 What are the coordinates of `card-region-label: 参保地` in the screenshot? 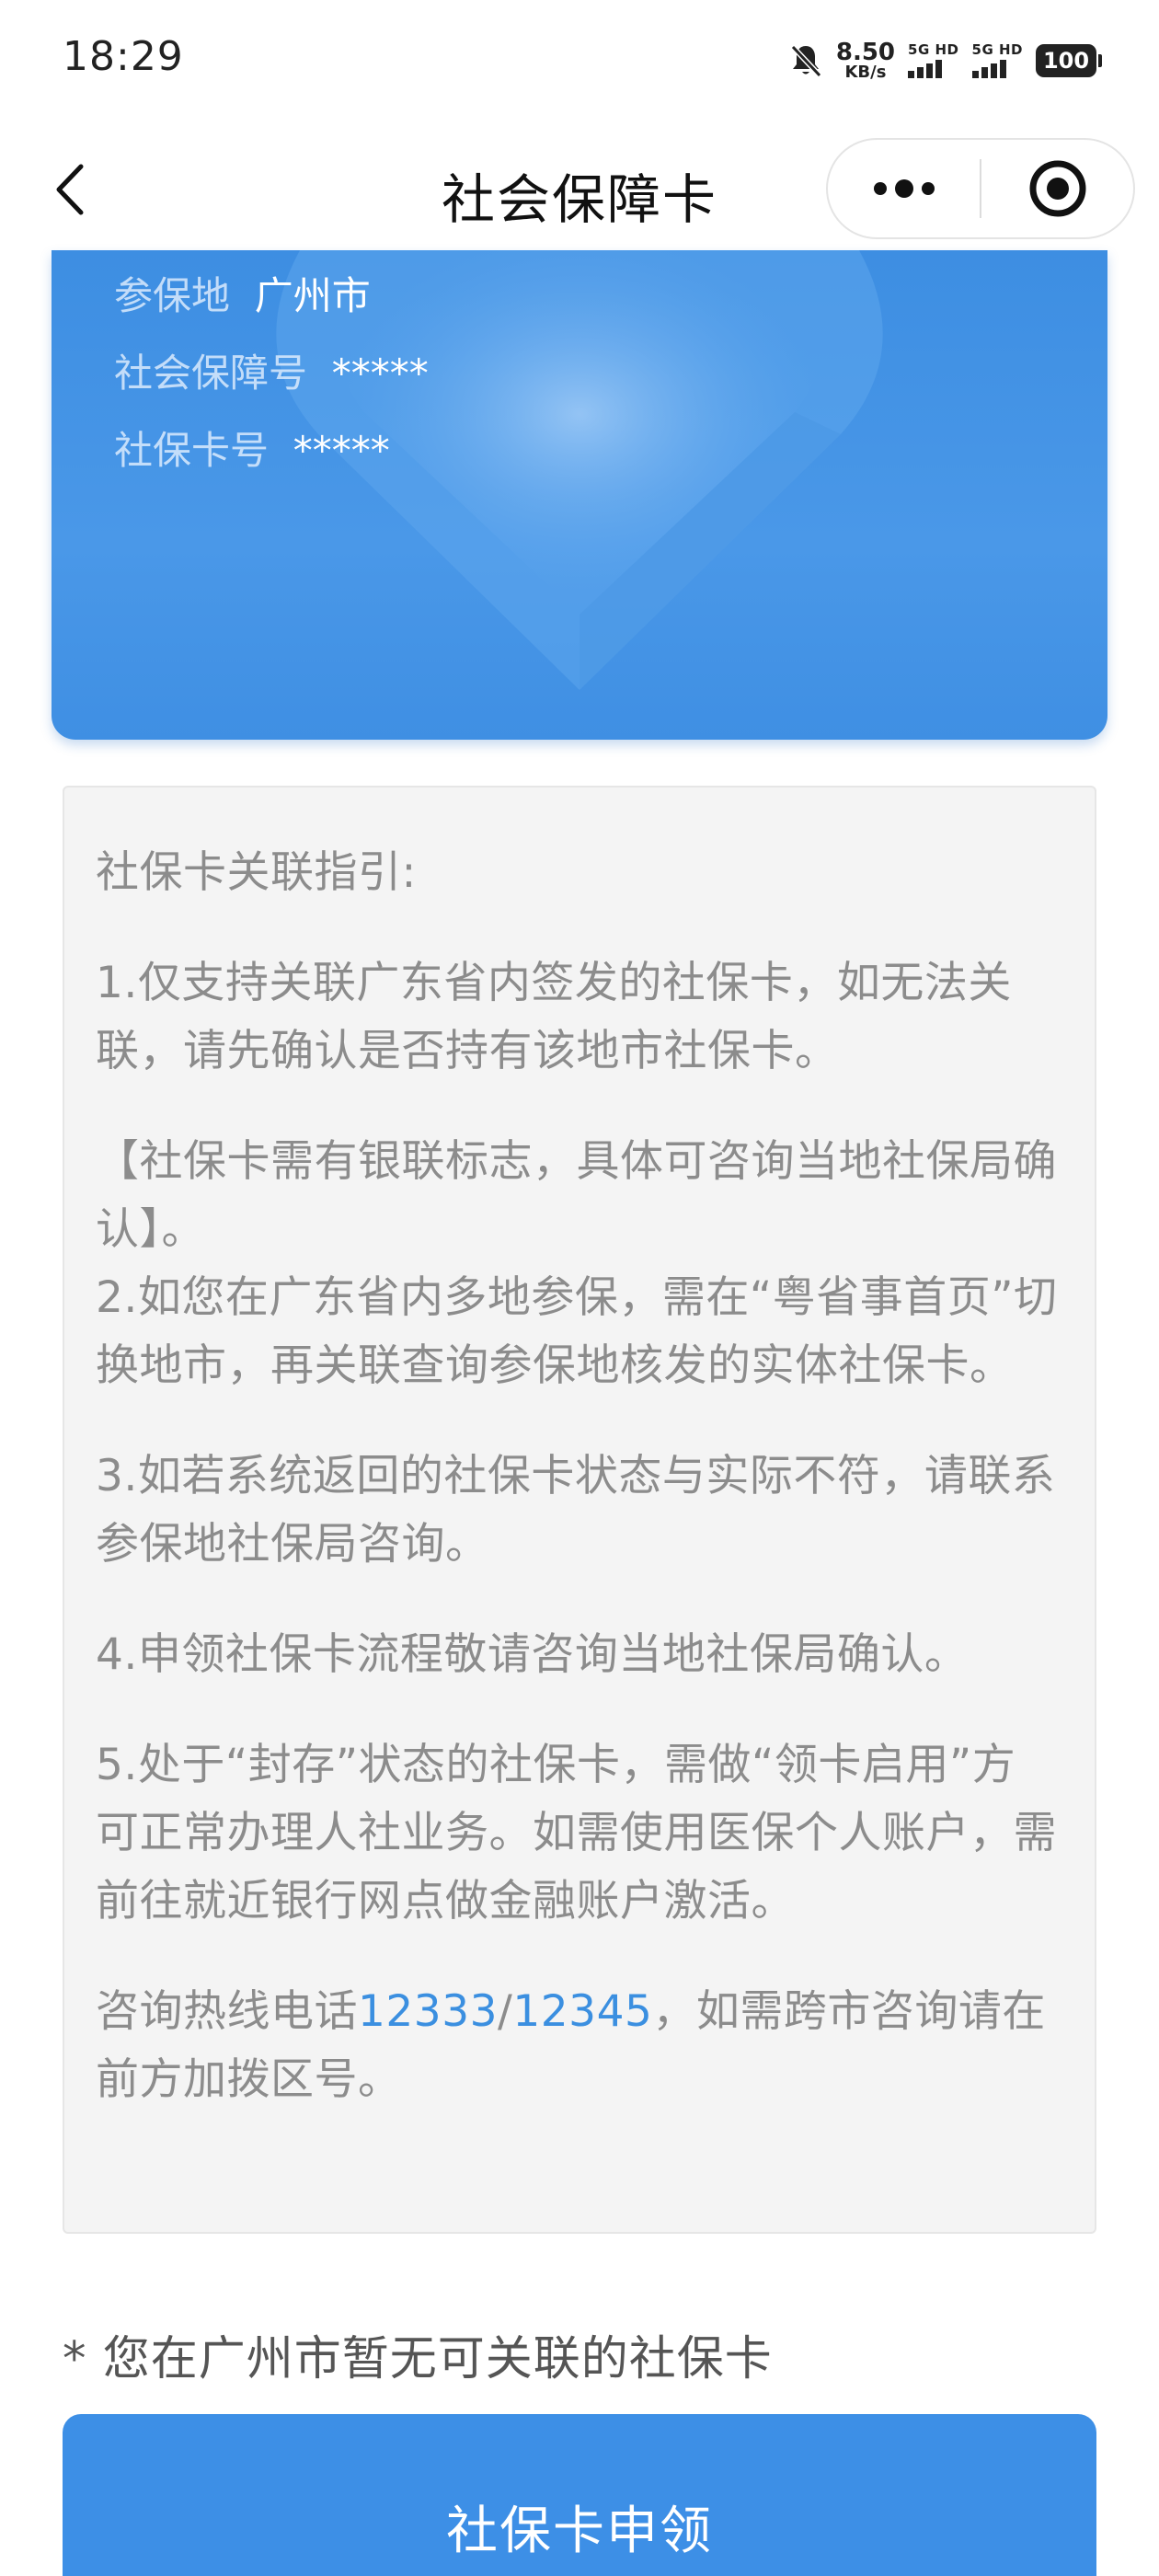 It's located at (172, 295).